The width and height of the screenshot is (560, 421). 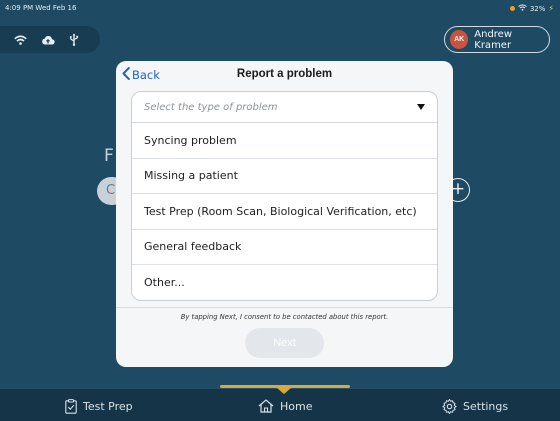 What do you see at coordinates (284, 107) in the screenshot?
I see `problem-type-select: Select the type of problem` at bounding box center [284, 107].